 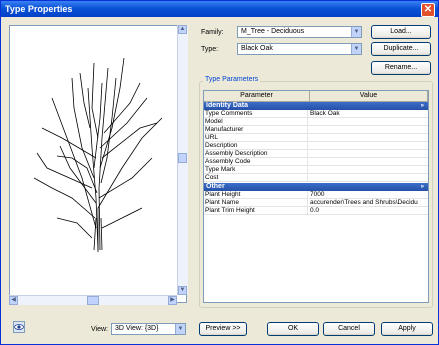 What do you see at coordinates (13, 300) in the screenshot?
I see `scroll-left-icon: ◀` at bounding box center [13, 300].